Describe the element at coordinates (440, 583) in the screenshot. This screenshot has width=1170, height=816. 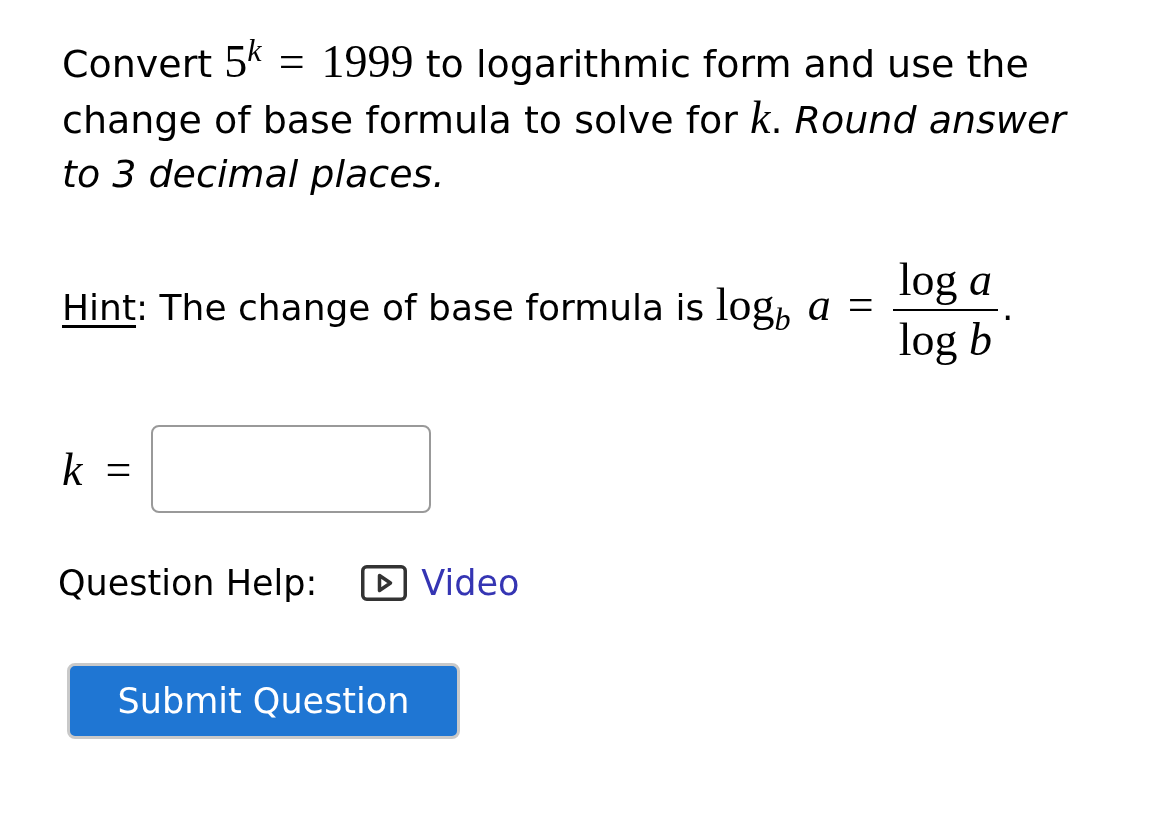
I see `video-link: Video` at that location.